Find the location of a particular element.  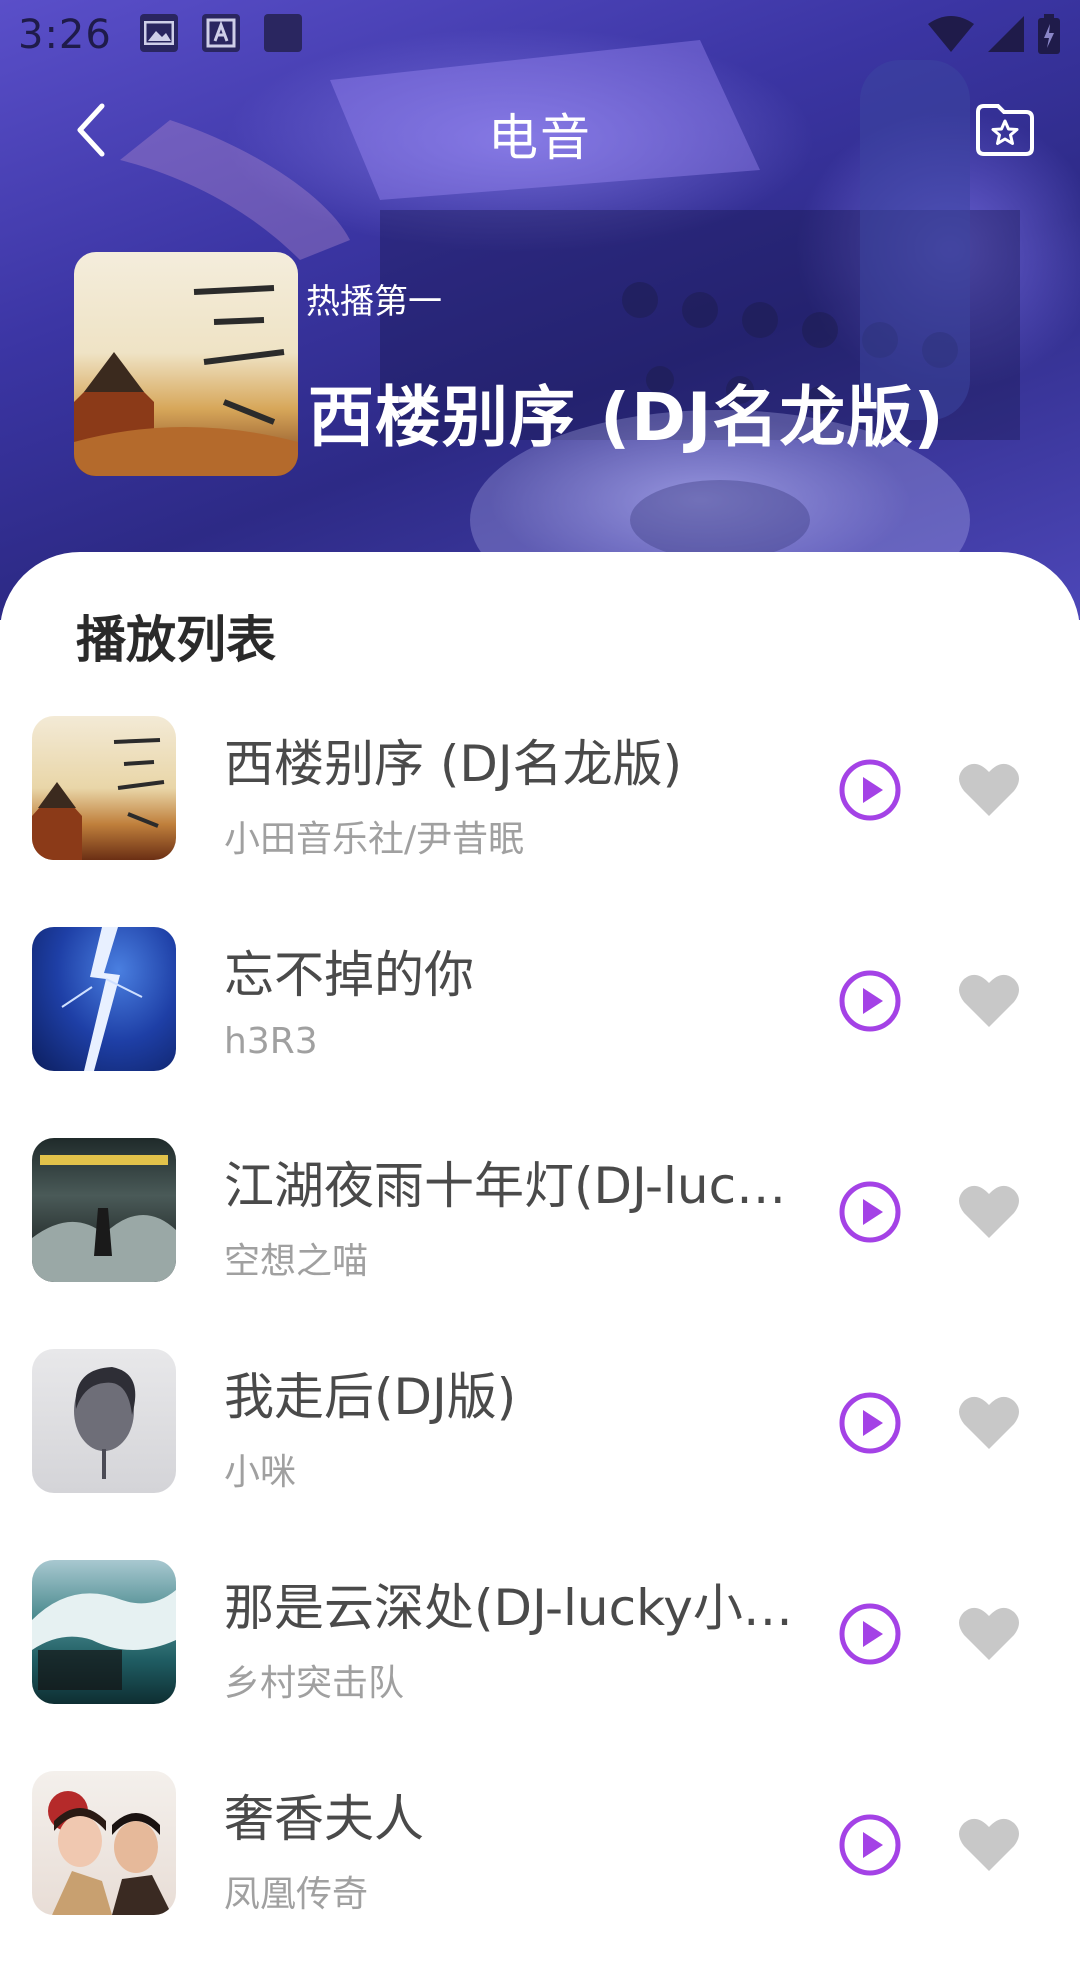

signal-icon is located at coordinates (1006, 34).